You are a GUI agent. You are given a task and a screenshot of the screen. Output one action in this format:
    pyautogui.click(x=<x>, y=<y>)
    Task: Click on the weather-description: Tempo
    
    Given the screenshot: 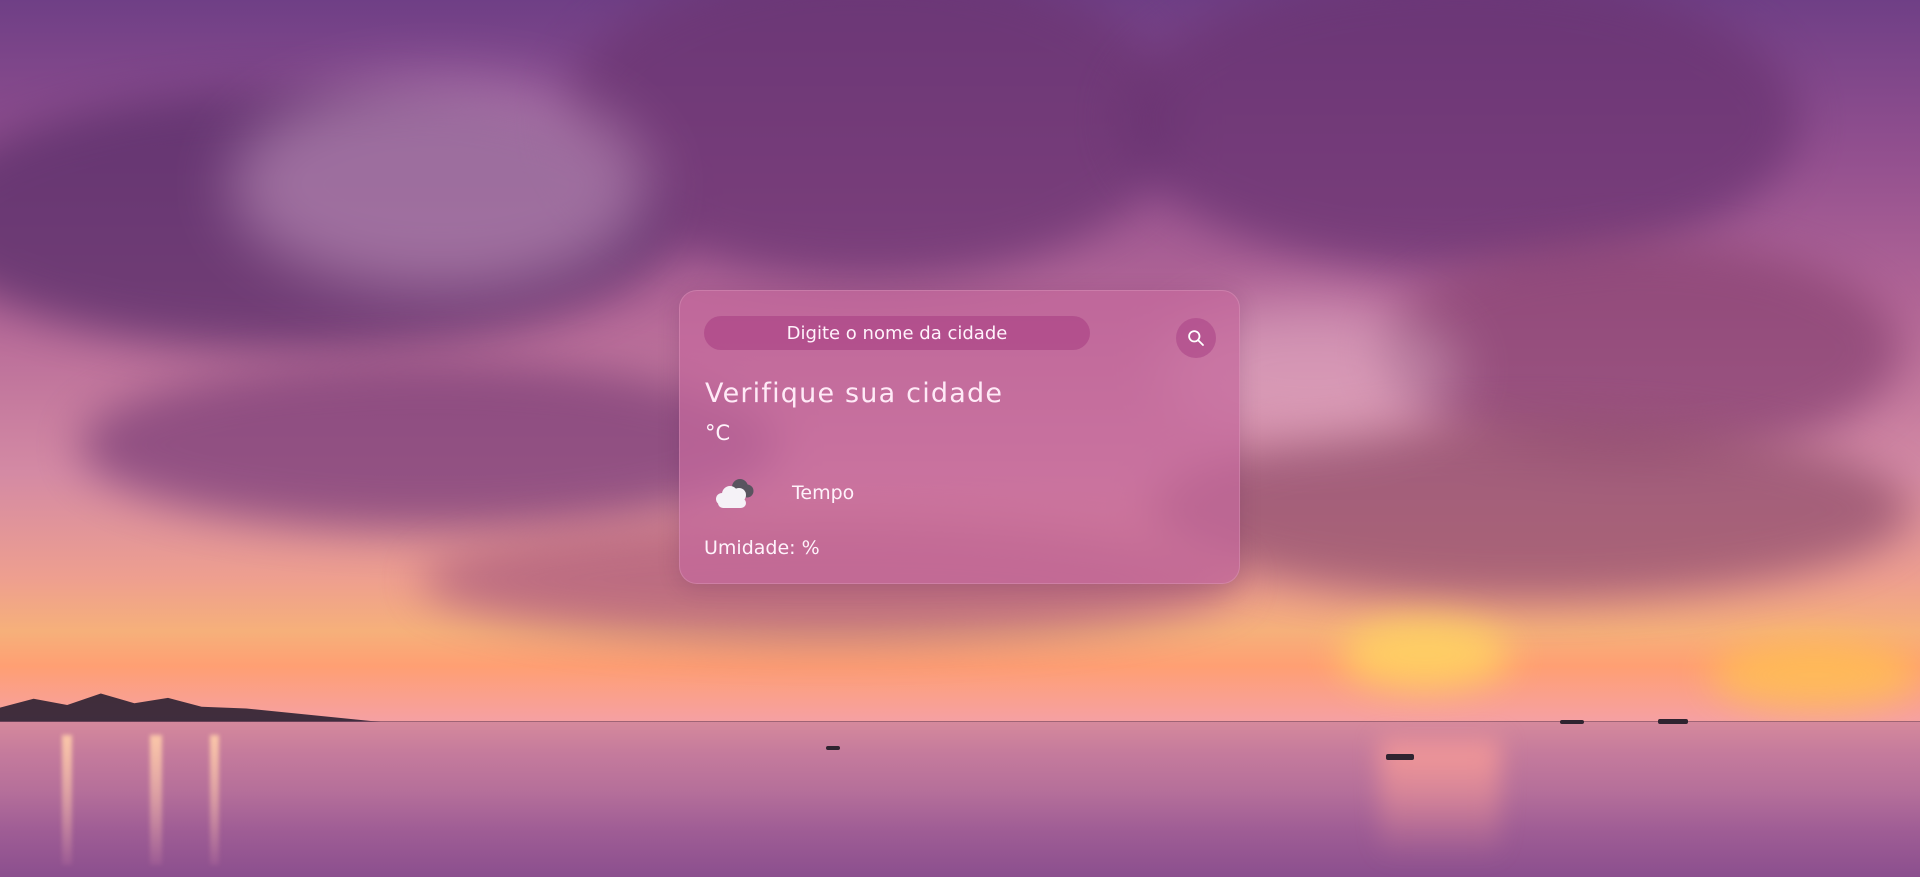 What is the action you would take?
    pyautogui.click(x=823, y=493)
    